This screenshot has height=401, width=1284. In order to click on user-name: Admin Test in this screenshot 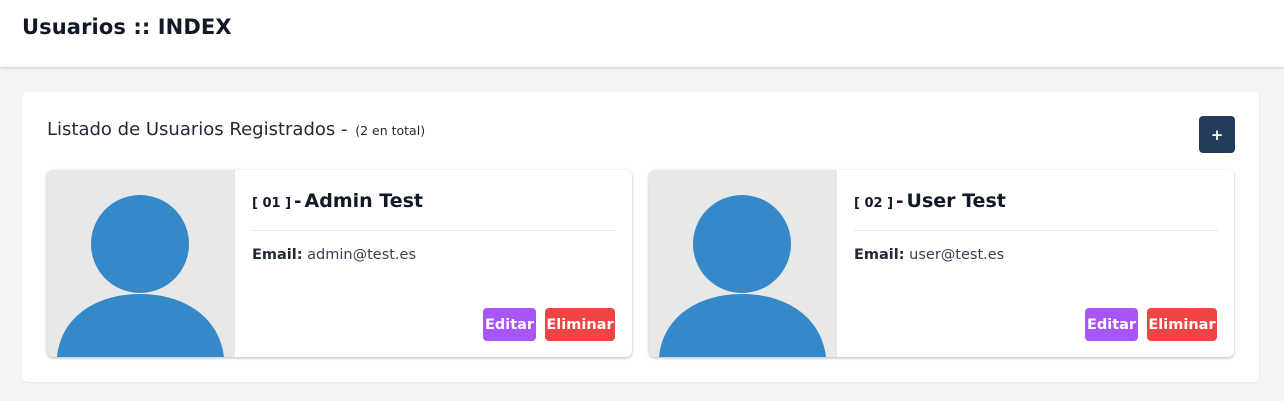, I will do `click(363, 201)`.